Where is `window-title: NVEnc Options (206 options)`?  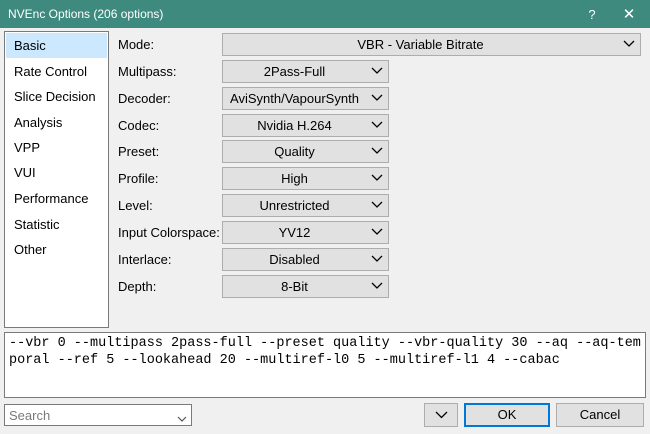 window-title: NVEnc Options (206 options) is located at coordinates (86, 14).